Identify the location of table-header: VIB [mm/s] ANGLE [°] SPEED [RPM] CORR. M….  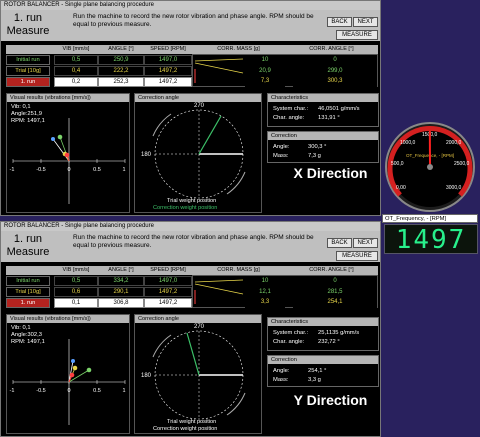
(192, 270).